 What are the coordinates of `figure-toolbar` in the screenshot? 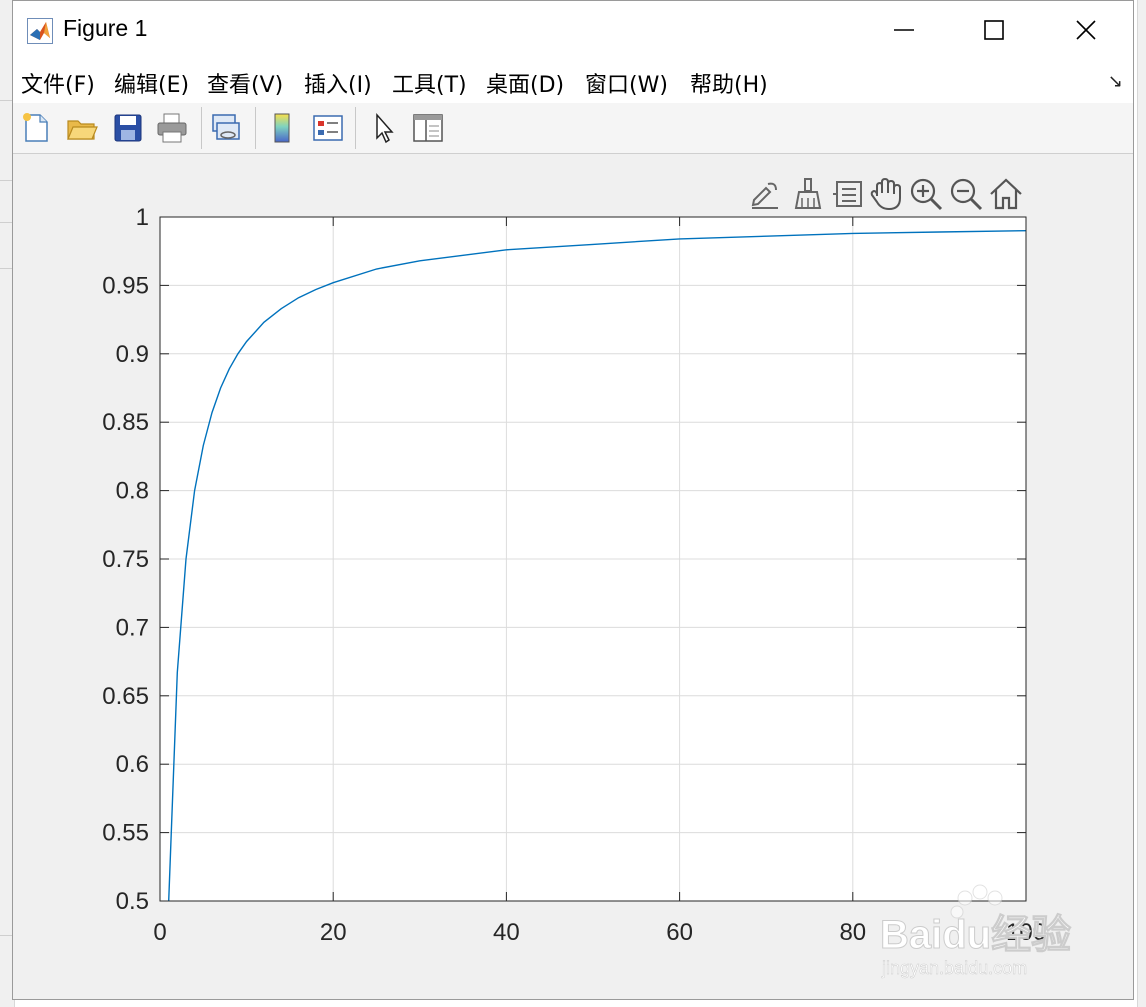 It's located at (573, 128).